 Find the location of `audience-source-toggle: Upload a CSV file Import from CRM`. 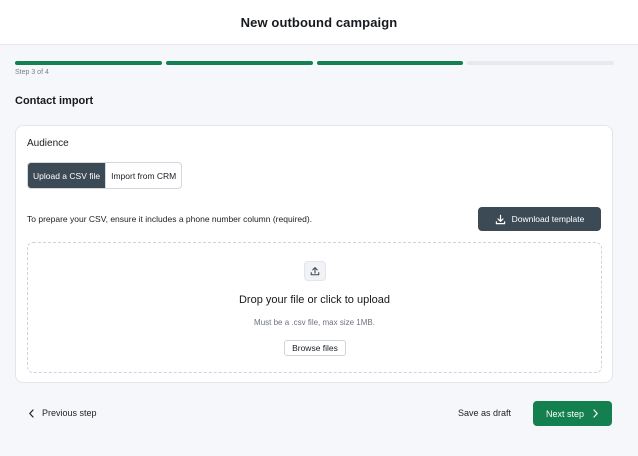

audience-source-toggle: Upload a CSV file Import from CRM is located at coordinates (105, 175).